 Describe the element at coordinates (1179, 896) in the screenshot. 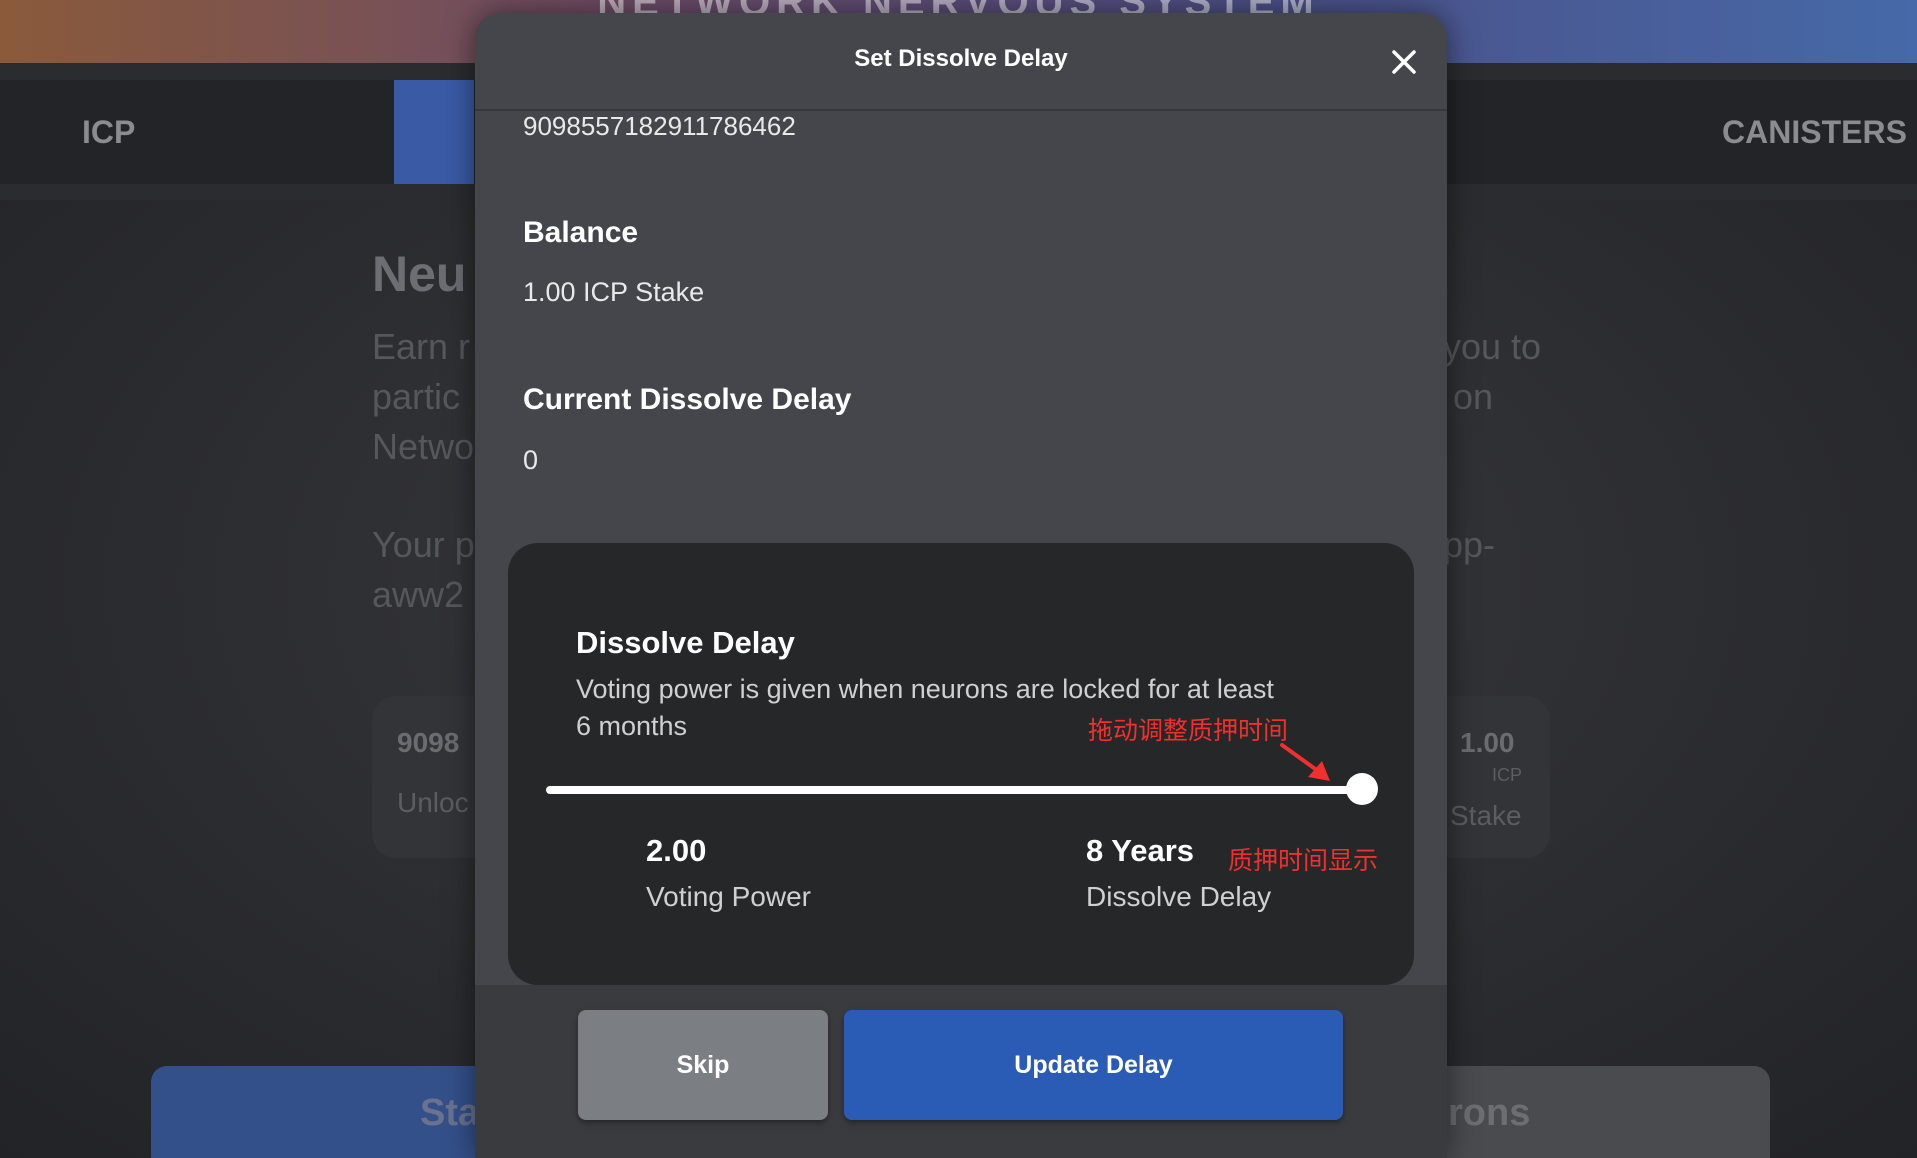

I see `dissolve-delay-label: Dissolve Delay` at that location.